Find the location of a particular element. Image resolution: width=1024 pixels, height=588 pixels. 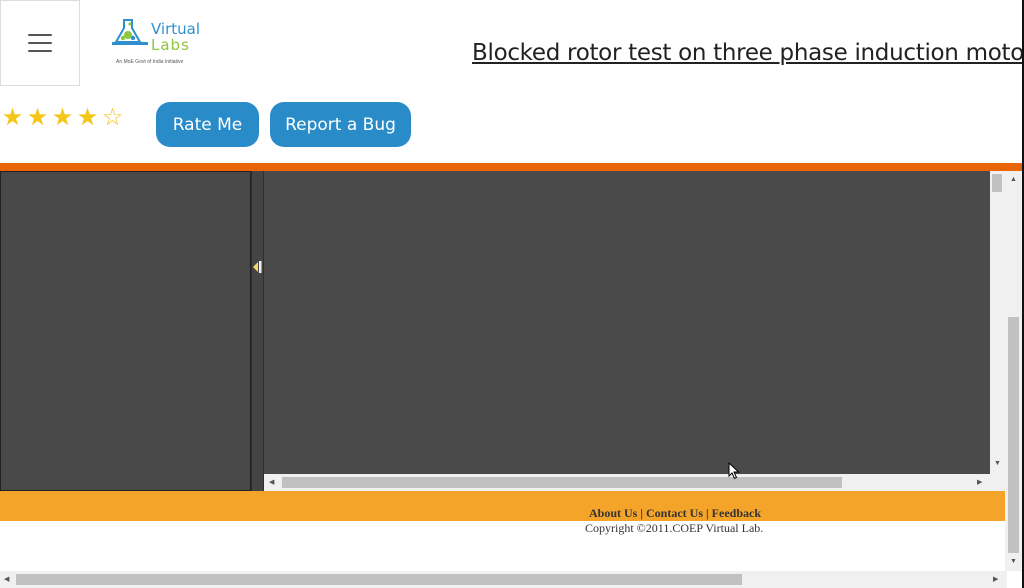

report-bug-button: Report a Bug is located at coordinates (340, 124).